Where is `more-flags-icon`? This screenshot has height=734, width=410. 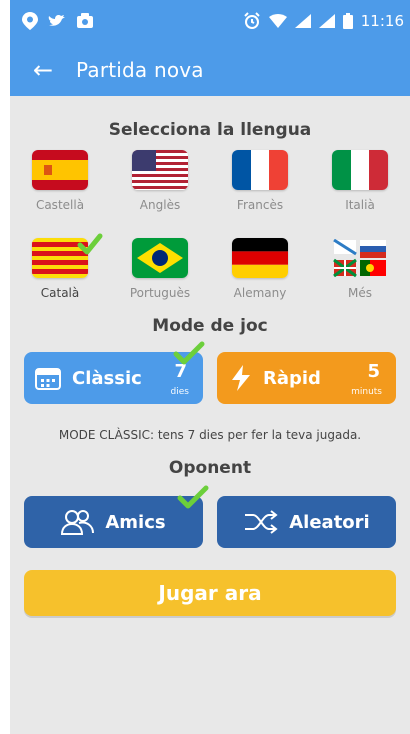 more-flags-icon is located at coordinates (360, 258).